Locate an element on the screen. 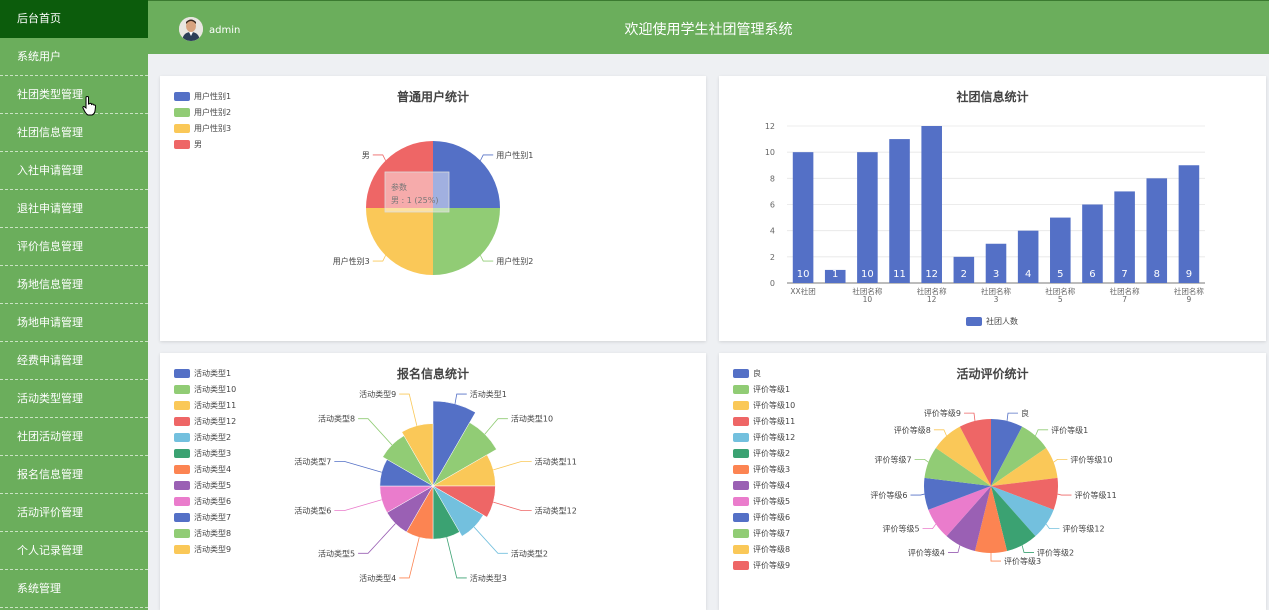  y-tick-label: 2 is located at coordinates (772, 257).